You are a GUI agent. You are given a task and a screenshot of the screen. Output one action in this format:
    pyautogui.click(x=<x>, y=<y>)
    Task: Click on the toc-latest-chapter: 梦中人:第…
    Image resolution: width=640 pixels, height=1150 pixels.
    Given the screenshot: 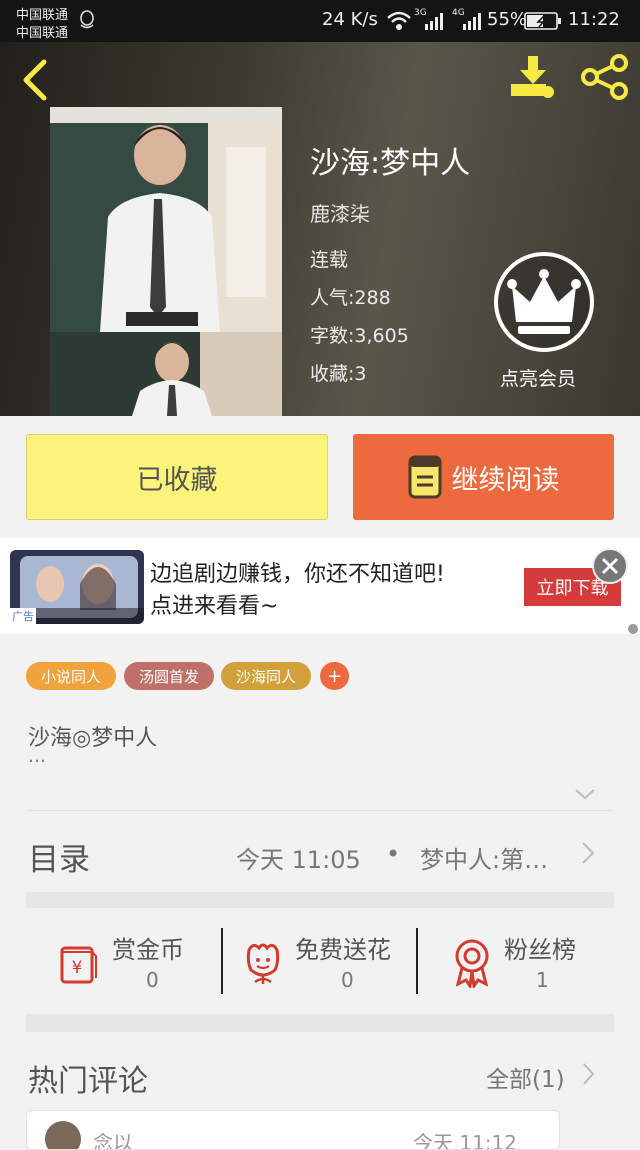 What is the action you would take?
    pyautogui.click(x=484, y=860)
    